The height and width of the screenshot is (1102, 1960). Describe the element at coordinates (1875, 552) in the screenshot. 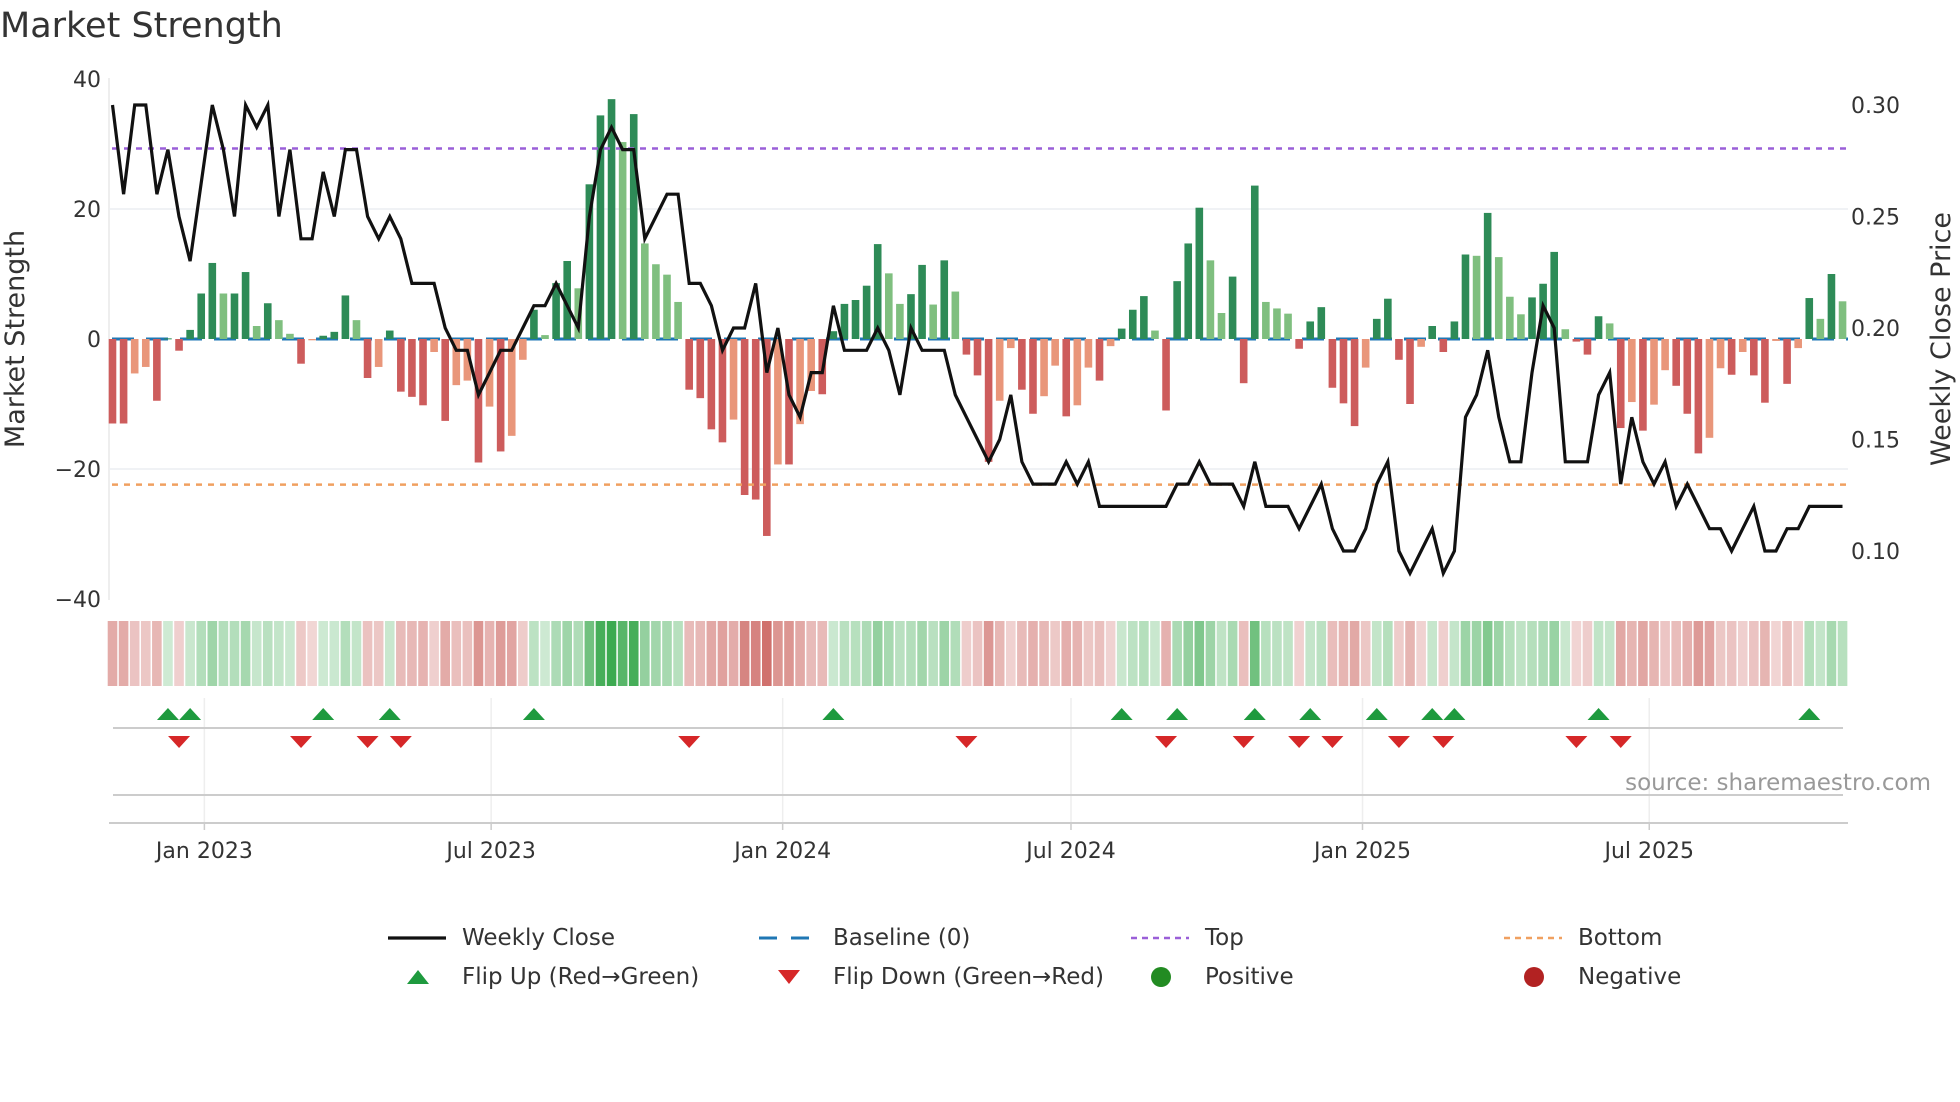

I see `y2-tick-label: 0.10` at that location.